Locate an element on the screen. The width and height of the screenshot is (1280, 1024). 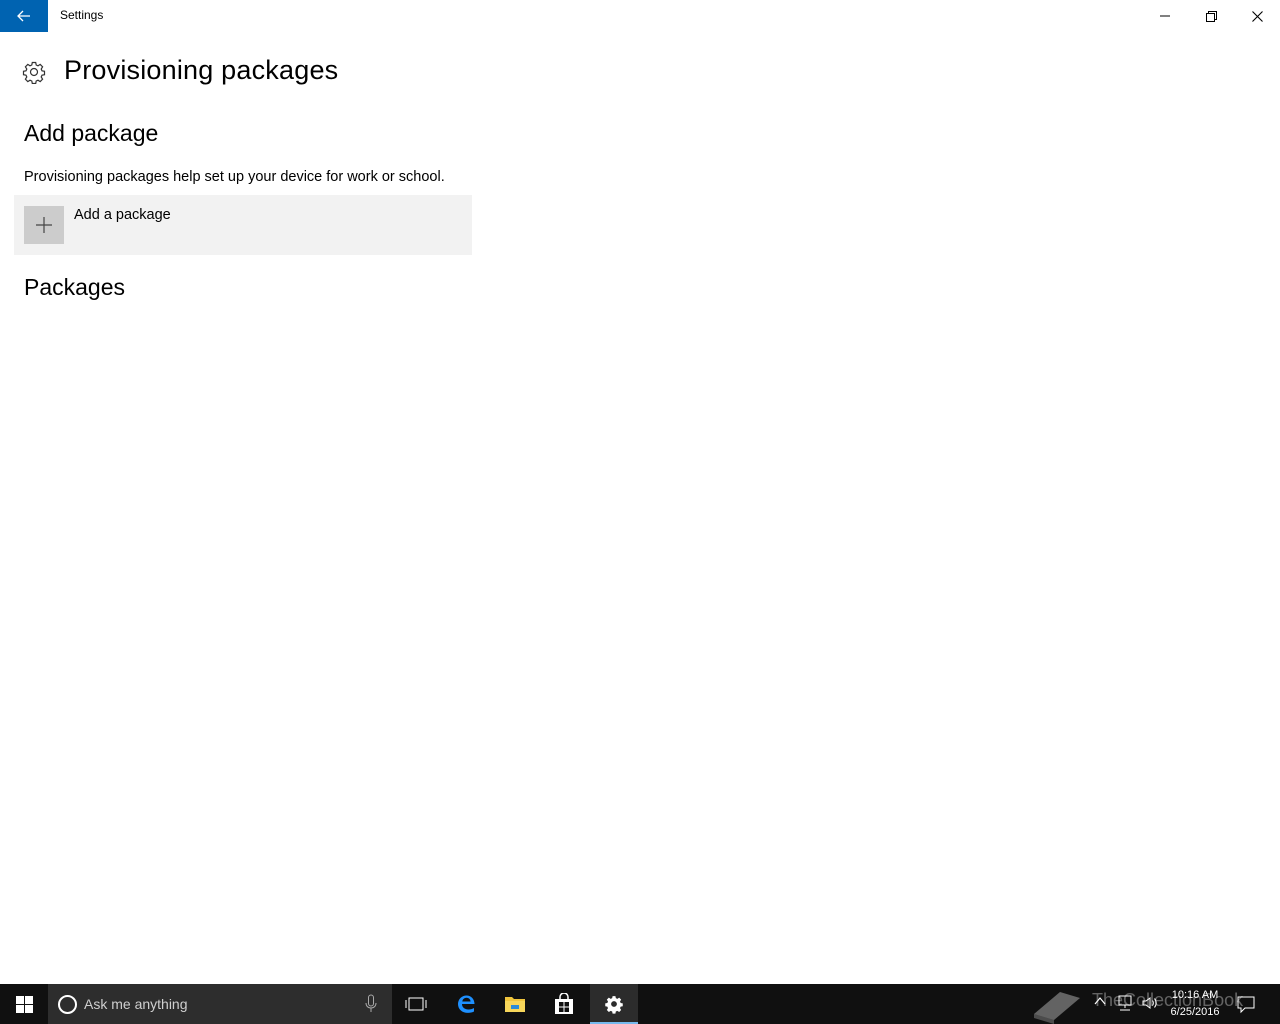
restore-button is located at coordinates (1211, 16).